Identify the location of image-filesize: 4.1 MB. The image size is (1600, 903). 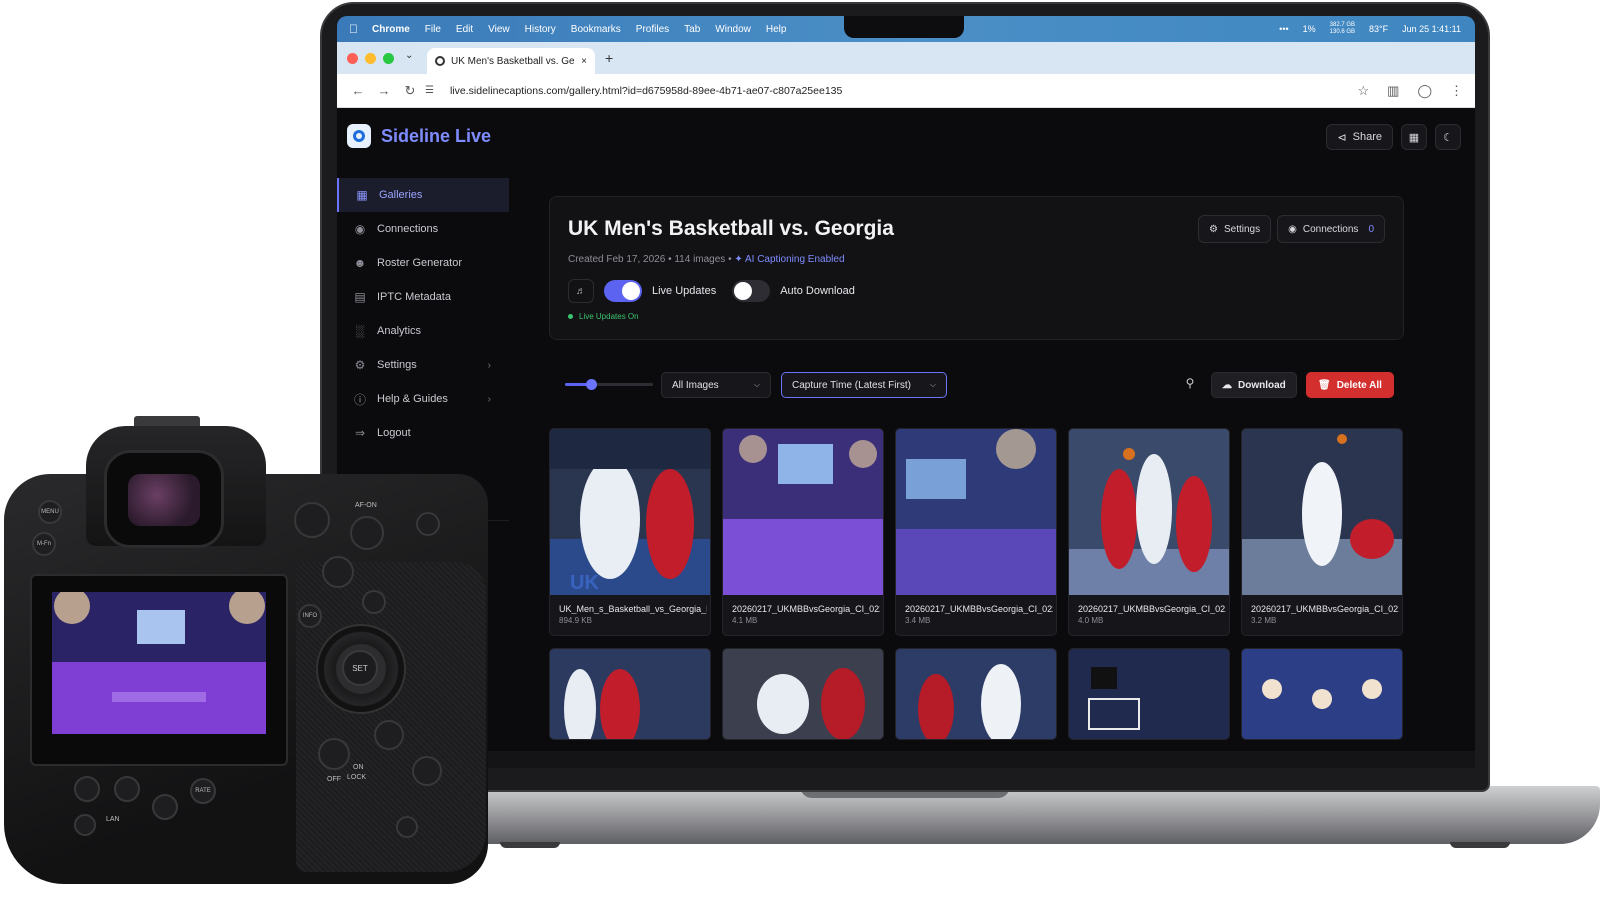
(745, 620).